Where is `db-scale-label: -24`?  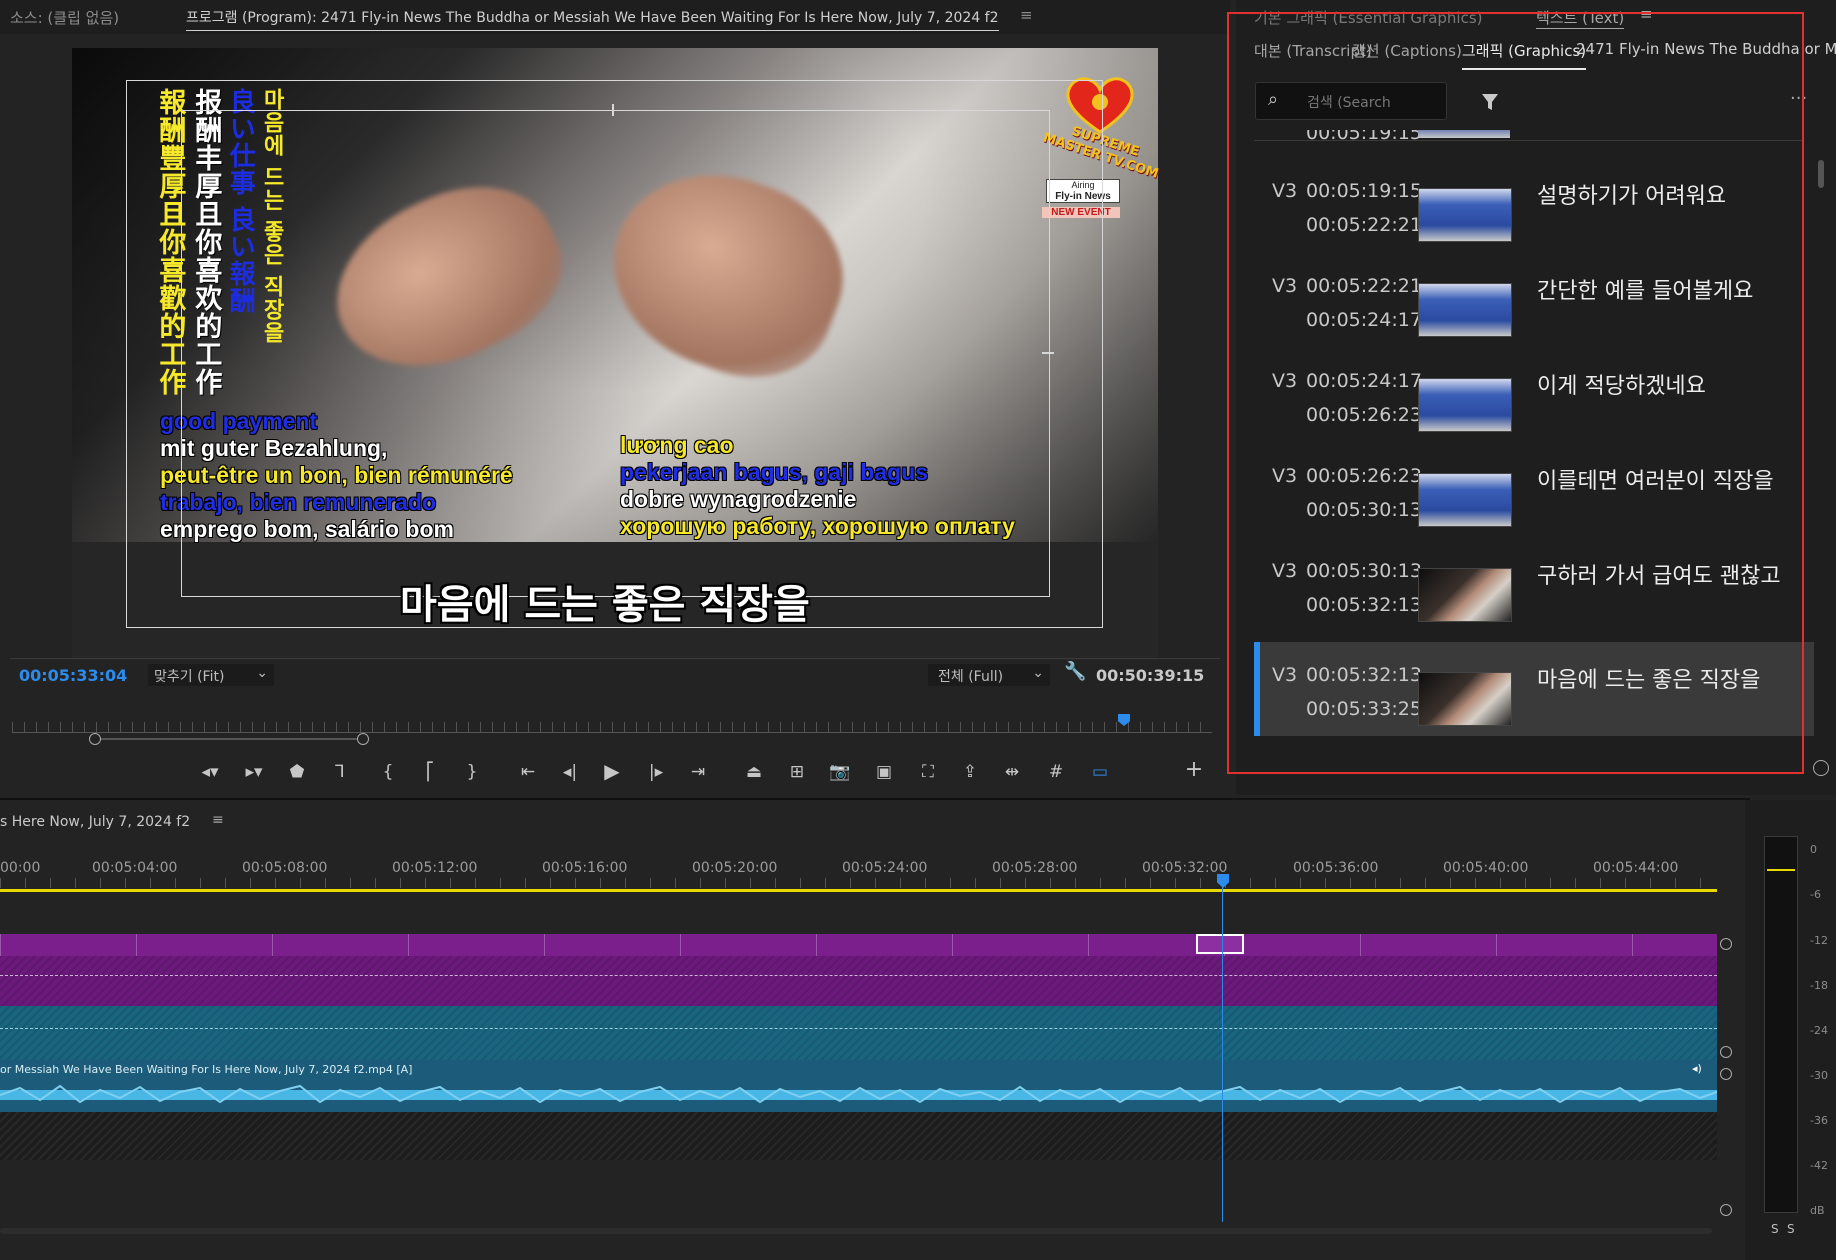
db-scale-label: -24 is located at coordinates (1819, 1030).